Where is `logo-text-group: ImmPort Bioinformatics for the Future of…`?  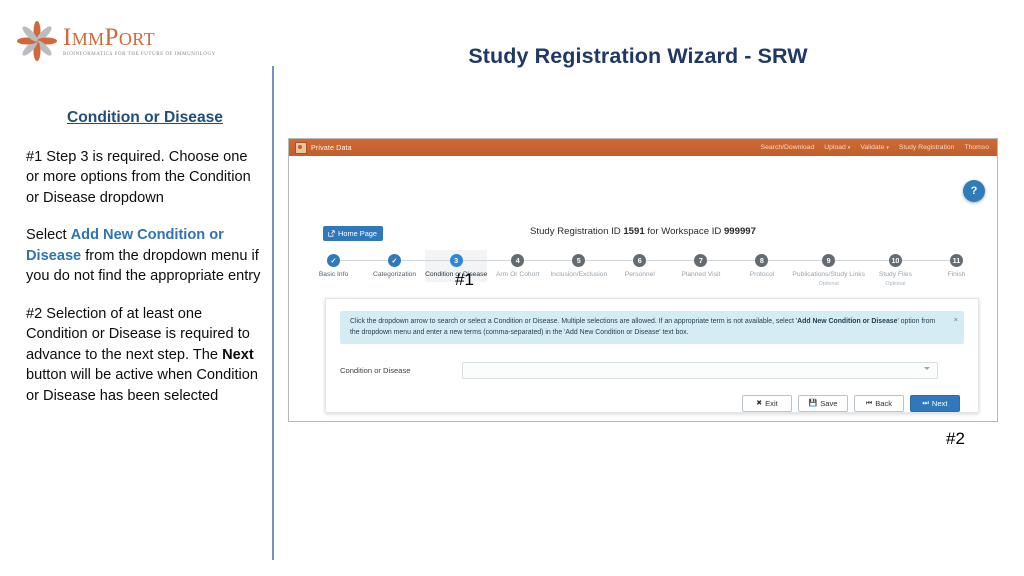 logo-text-group: ImmPort Bioinformatics for the Future of… is located at coordinates (139, 41).